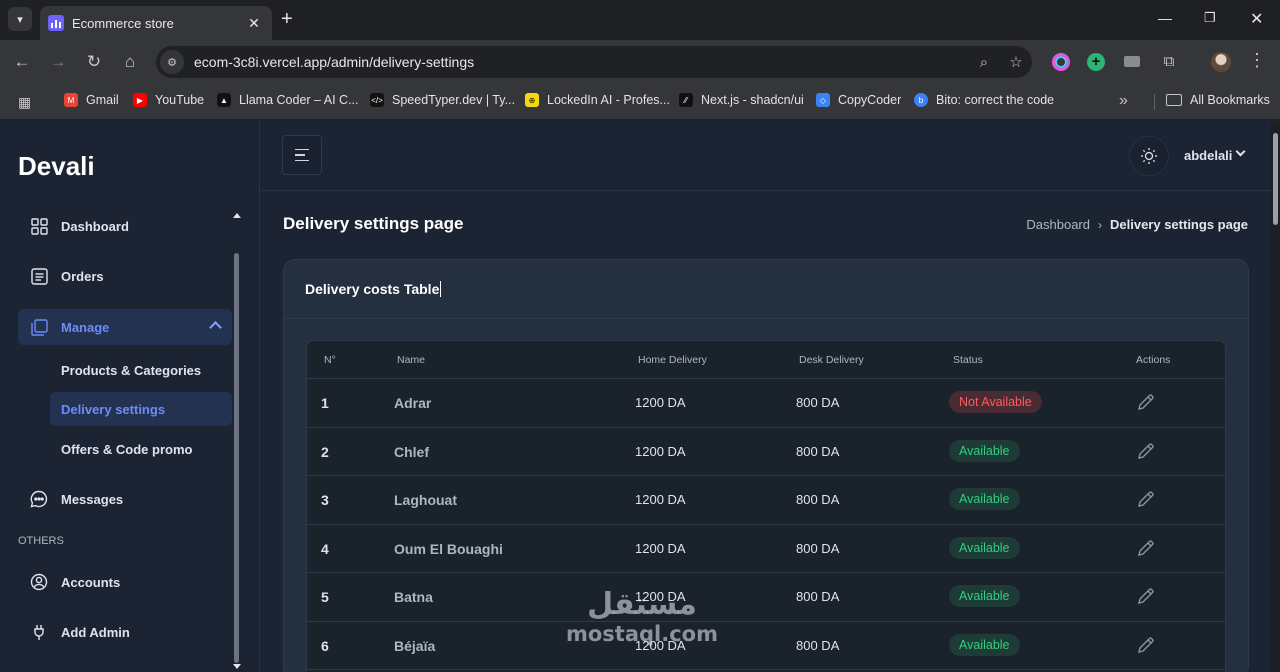 Image resolution: width=1280 pixels, height=672 pixels. I want to click on card-title: Delivery costs Table, so click(372, 289).